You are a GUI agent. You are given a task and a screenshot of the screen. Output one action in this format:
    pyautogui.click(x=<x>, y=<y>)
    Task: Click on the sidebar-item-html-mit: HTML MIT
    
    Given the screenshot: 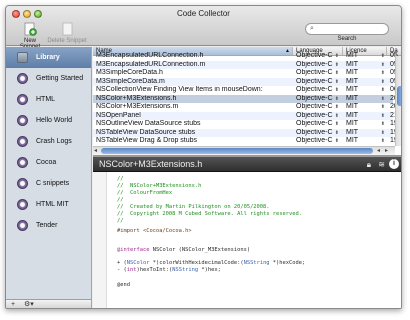 What is the action you would take?
    pyautogui.click(x=48, y=204)
    